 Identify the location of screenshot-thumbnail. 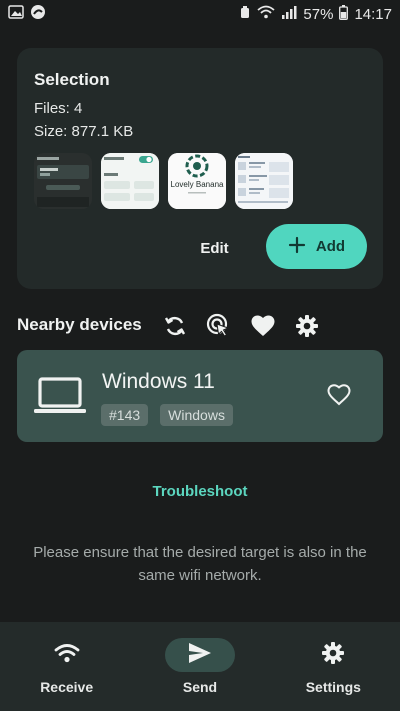
(63, 181).